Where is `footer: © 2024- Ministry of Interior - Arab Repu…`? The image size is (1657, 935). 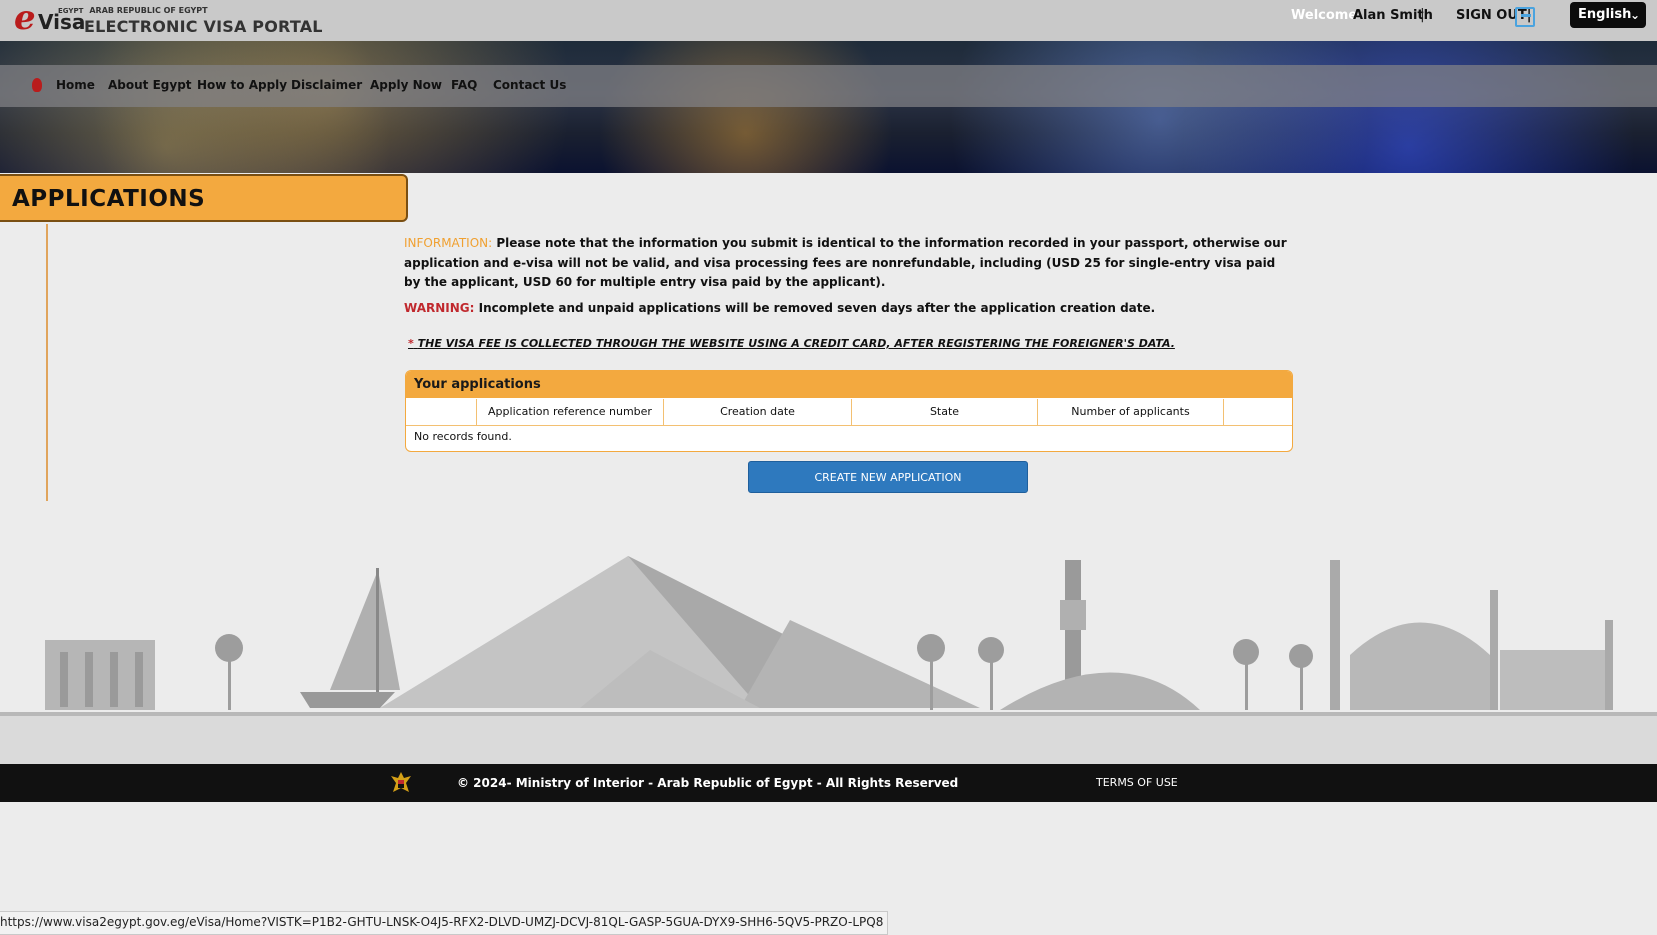
footer: © 2024- Ministry of Interior - Arab Repu… is located at coordinates (828, 783).